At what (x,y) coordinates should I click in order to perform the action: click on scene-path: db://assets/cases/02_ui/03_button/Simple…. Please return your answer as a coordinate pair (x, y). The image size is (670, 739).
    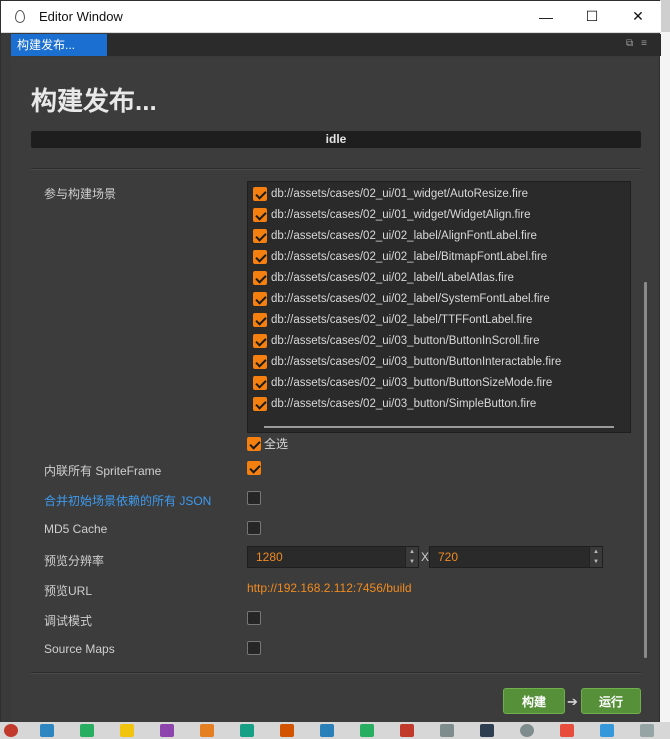
    Looking at the image, I should click on (404, 404).